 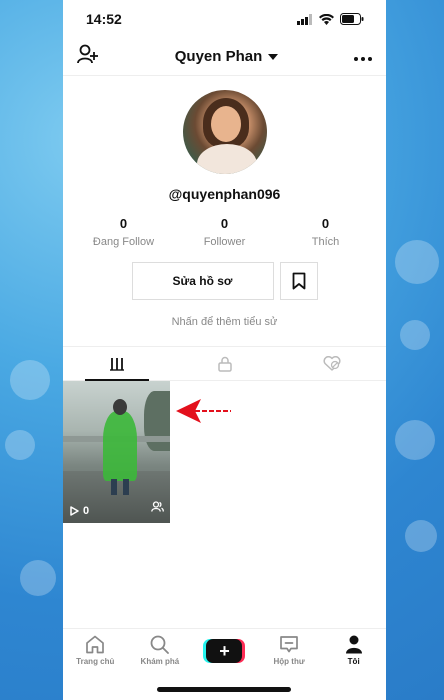 I want to click on caret-down-icon, so click(x=273, y=56).